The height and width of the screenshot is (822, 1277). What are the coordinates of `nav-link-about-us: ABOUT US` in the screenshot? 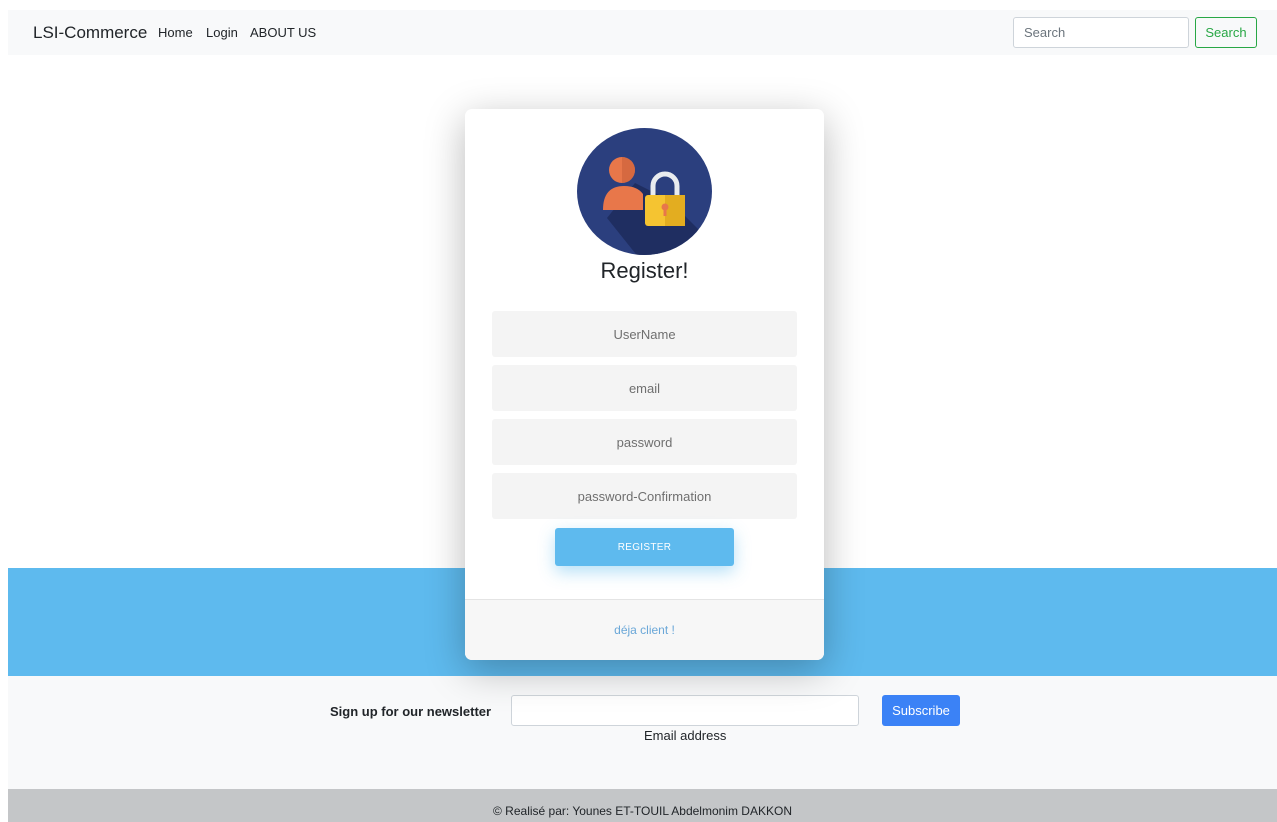 It's located at (283, 32).